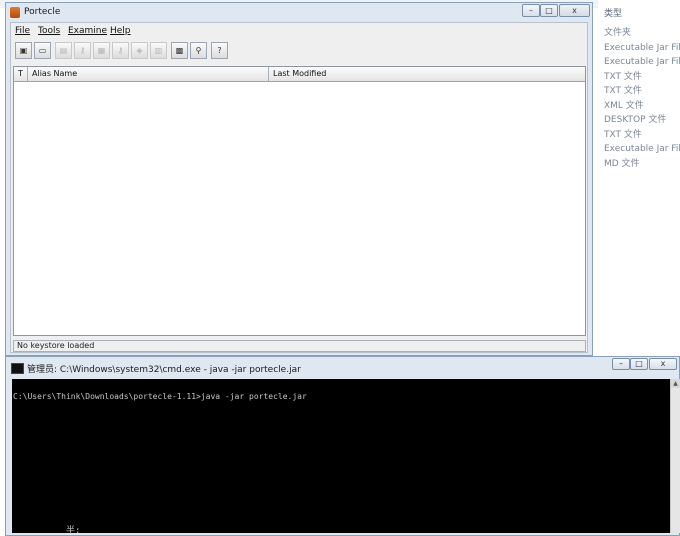 This screenshot has height=536, width=680. Describe the element at coordinates (642, 120) in the screenshot. I see `list-item: DESKTOP 文件` at that location.